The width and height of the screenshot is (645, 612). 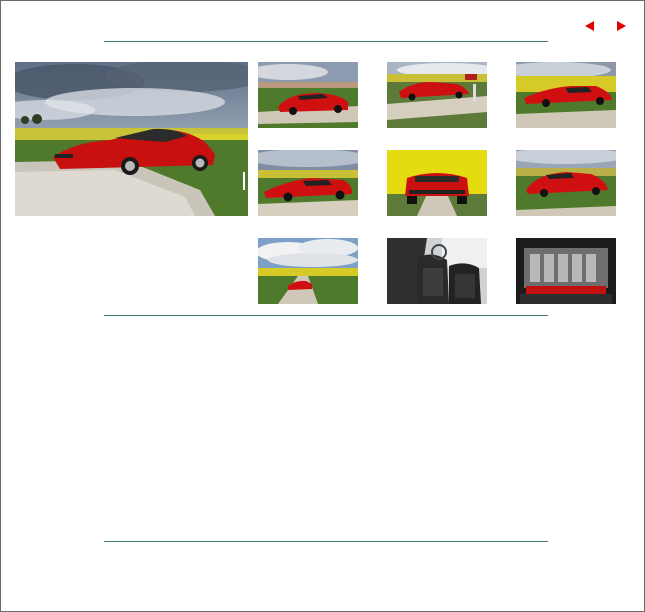 What do you see at coordinates (326, 315) in the screenshot?
I see `middle-divider` at bounding box center [326, 315].